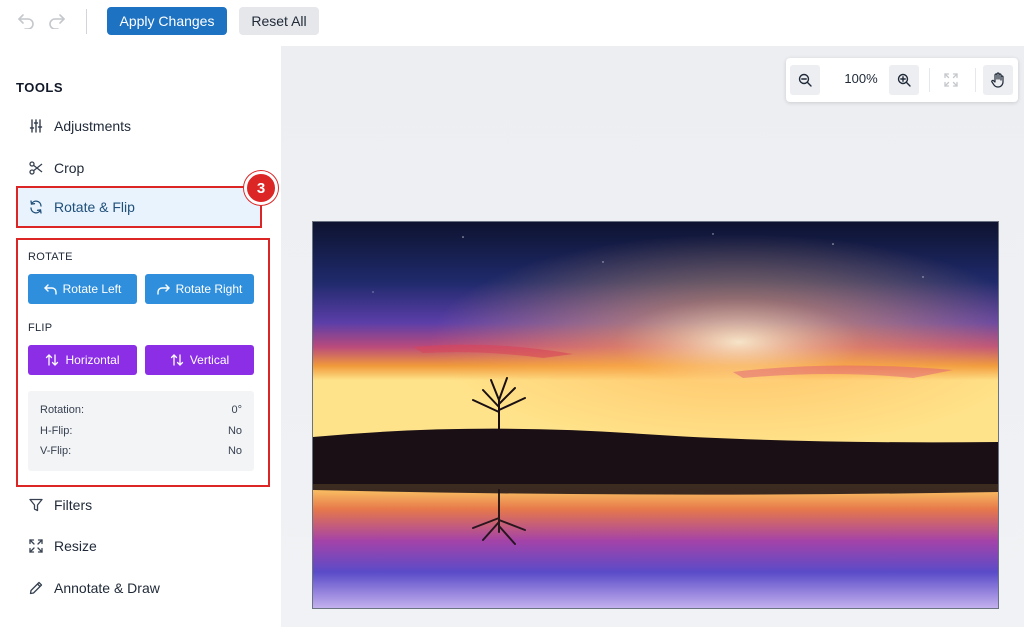 The width and height of the screenshot is (1024, 627). Describe the element at coordinates (209, 360) in the screenshot. I see `flip-vertical-label: Vertical` at that location.